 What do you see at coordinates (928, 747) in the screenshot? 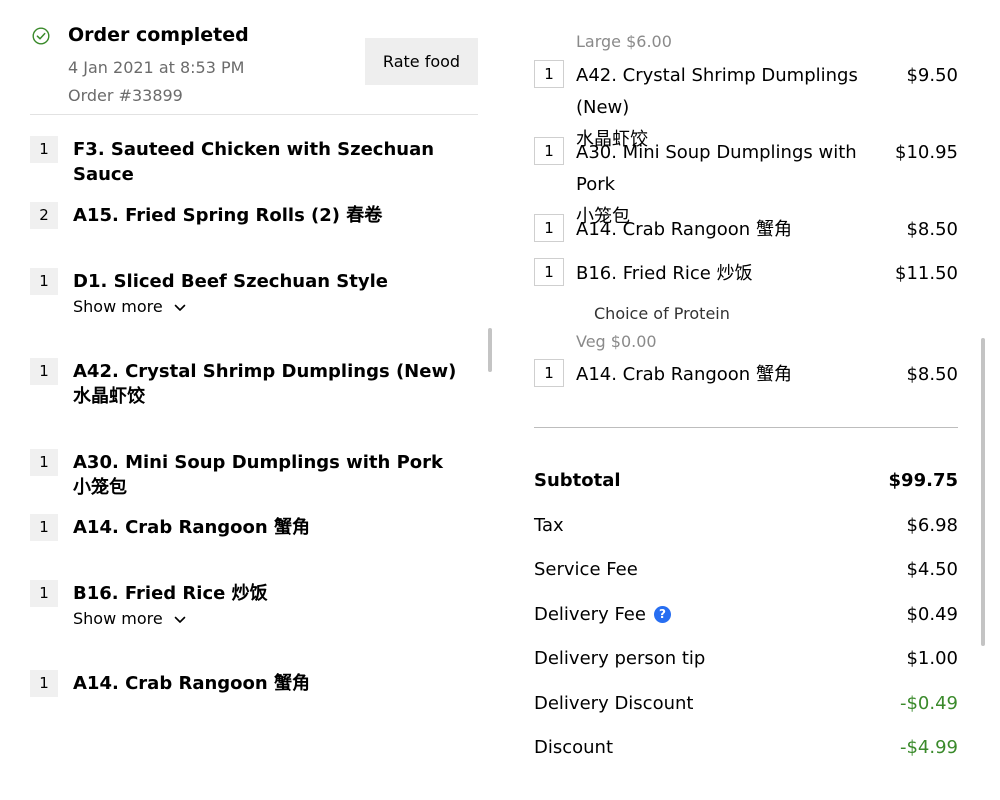
I see `discount-value: -$4.99` at bounding box center [928, 747].